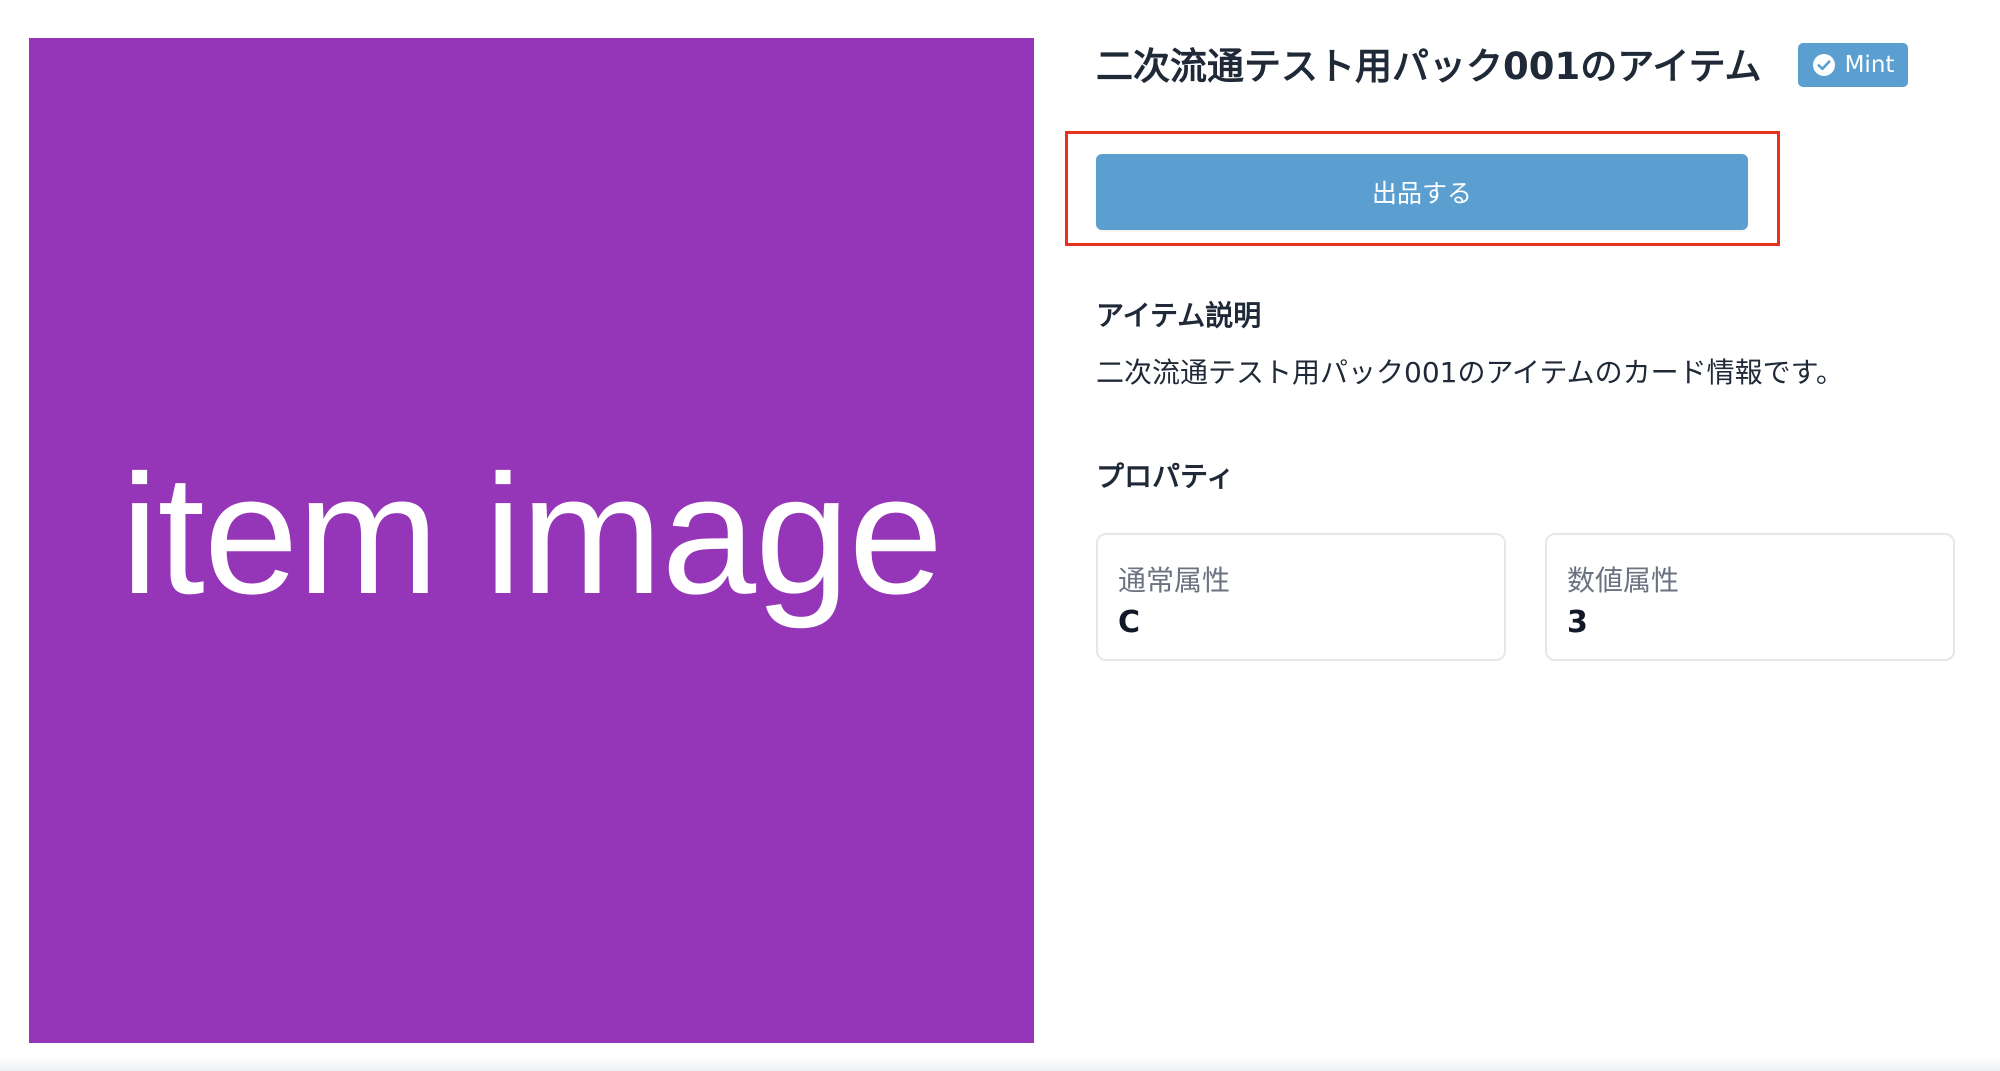  Describe the element at coordinates (1000, 1064) in the screenshot. I see `bottom-fade` at that location.